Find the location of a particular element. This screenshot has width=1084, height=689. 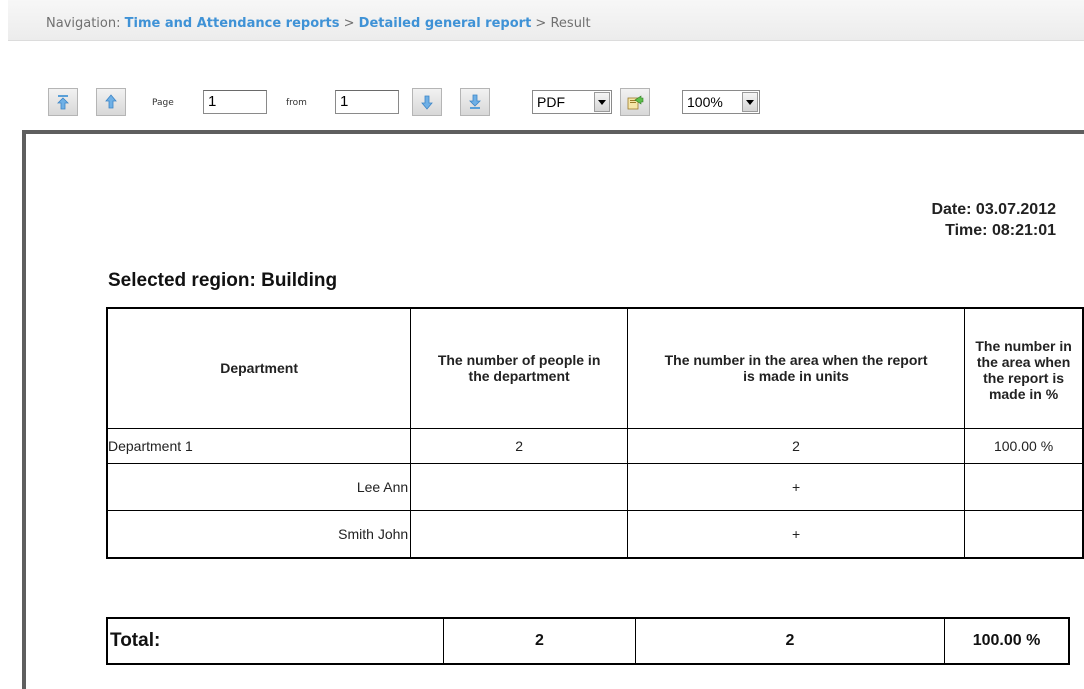

first-page-button is located at coordinates (63, 102).